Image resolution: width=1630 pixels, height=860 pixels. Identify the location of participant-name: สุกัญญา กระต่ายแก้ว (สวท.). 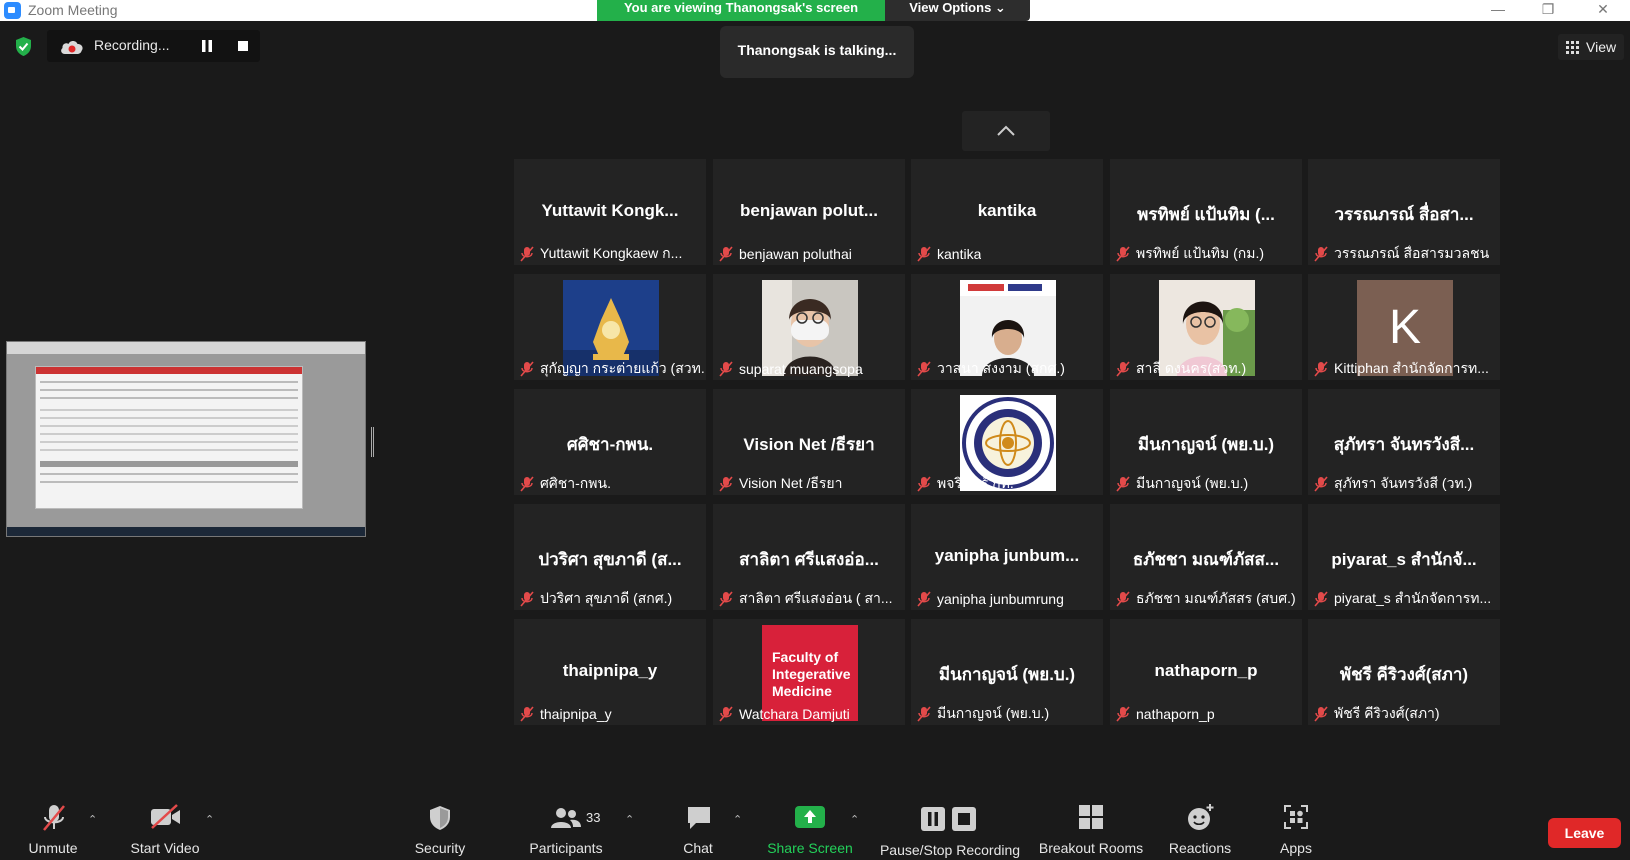
(622, 368).